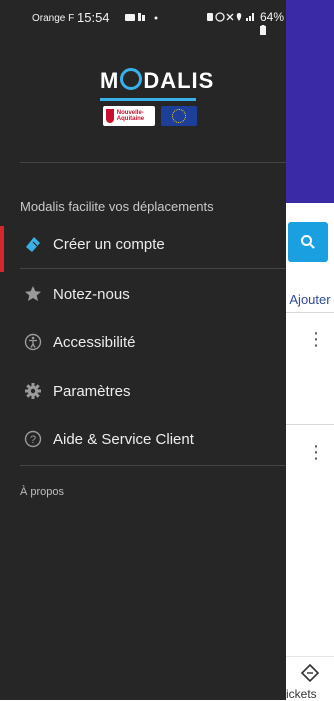 The width and height of the screenshot is (334, 701). I want to click on search-icon, so click(308, 242).